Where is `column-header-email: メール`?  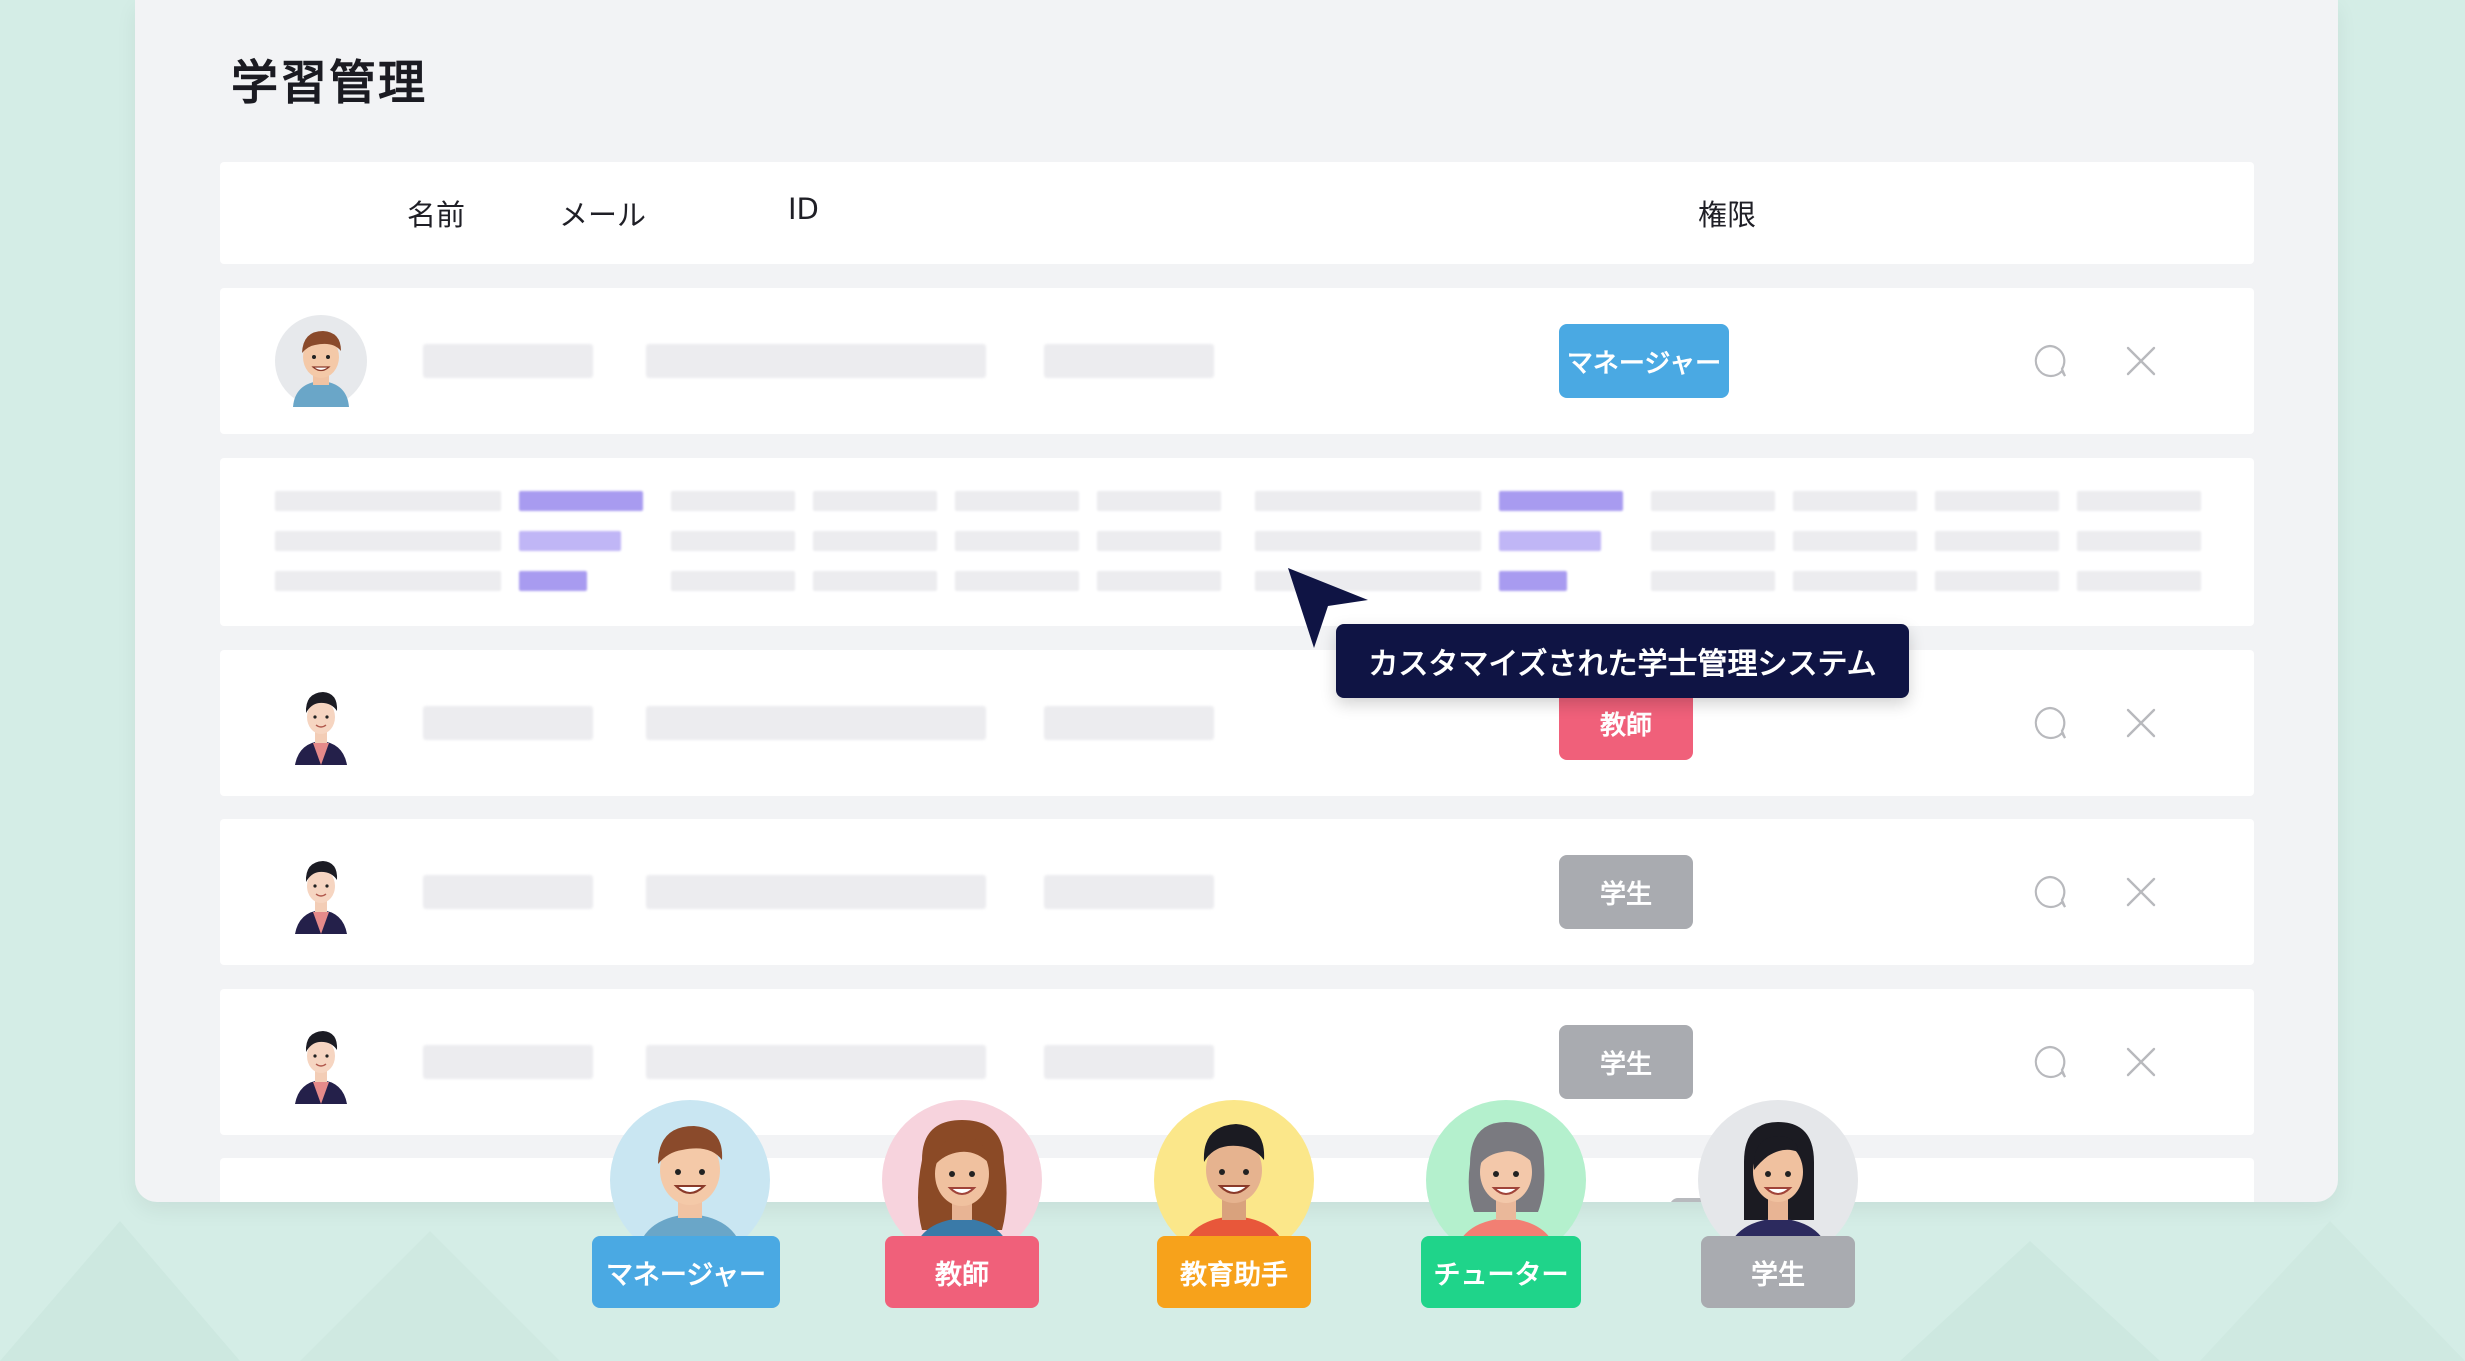 column-header-email: メール is located at coordinates (602, 213).